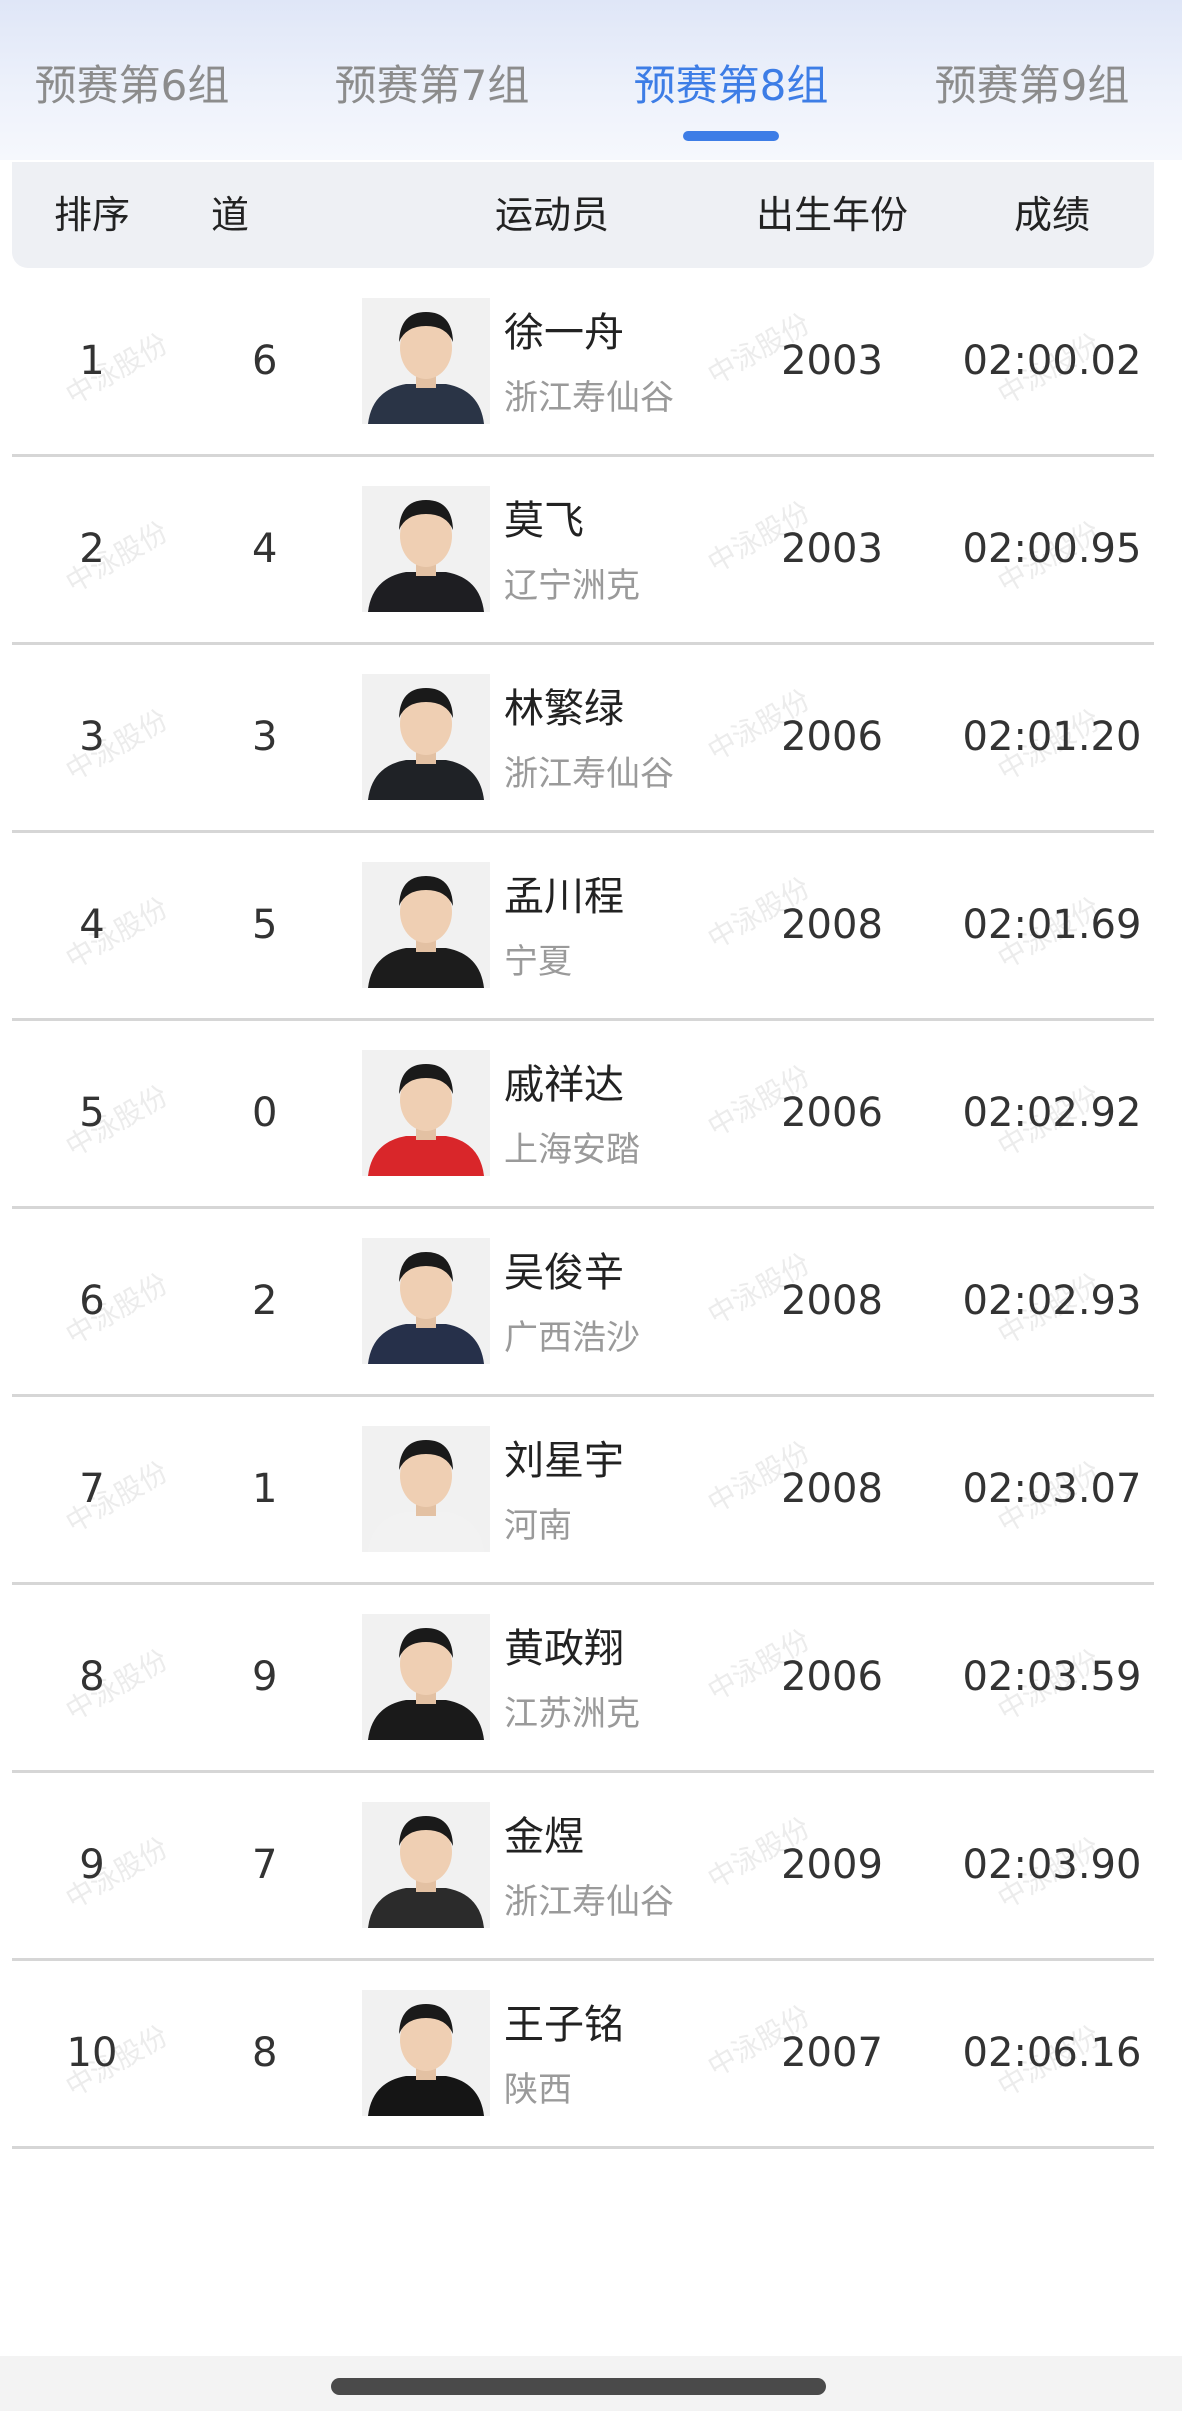 The height and width of the screenshot is (2411, 1182). I want to click on rank-cell: 6, so click(92, 1301).